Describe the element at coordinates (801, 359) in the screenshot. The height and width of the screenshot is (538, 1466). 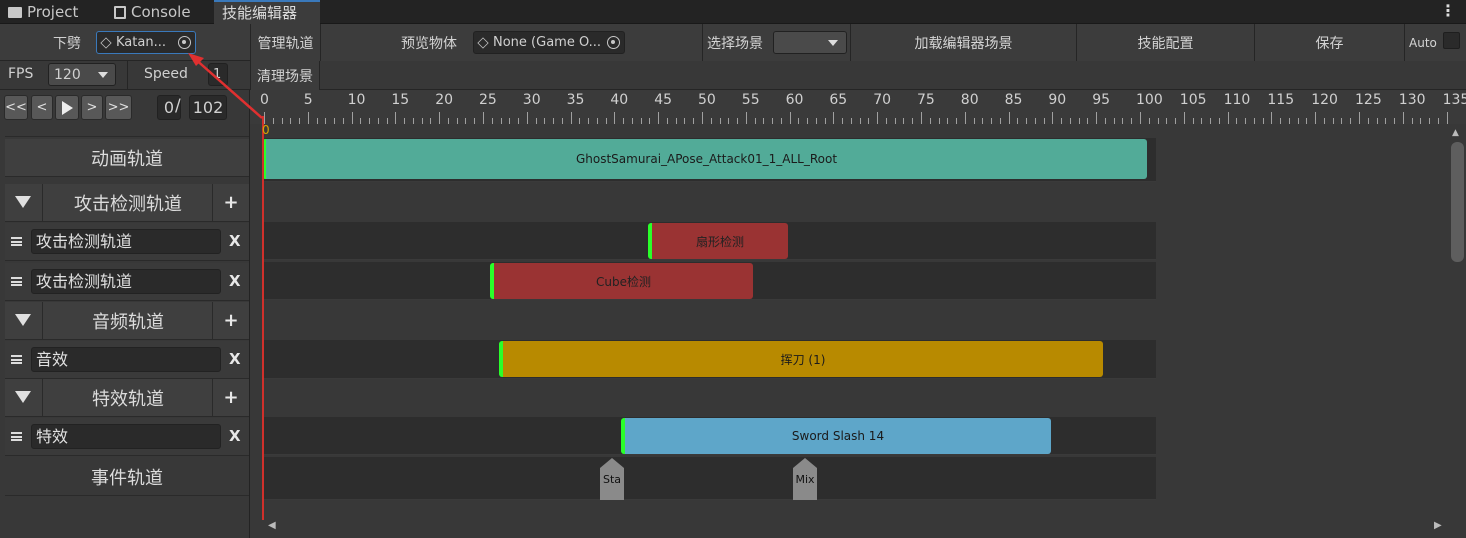
I see `audio-clip: 挥刀 (1)` at that location.